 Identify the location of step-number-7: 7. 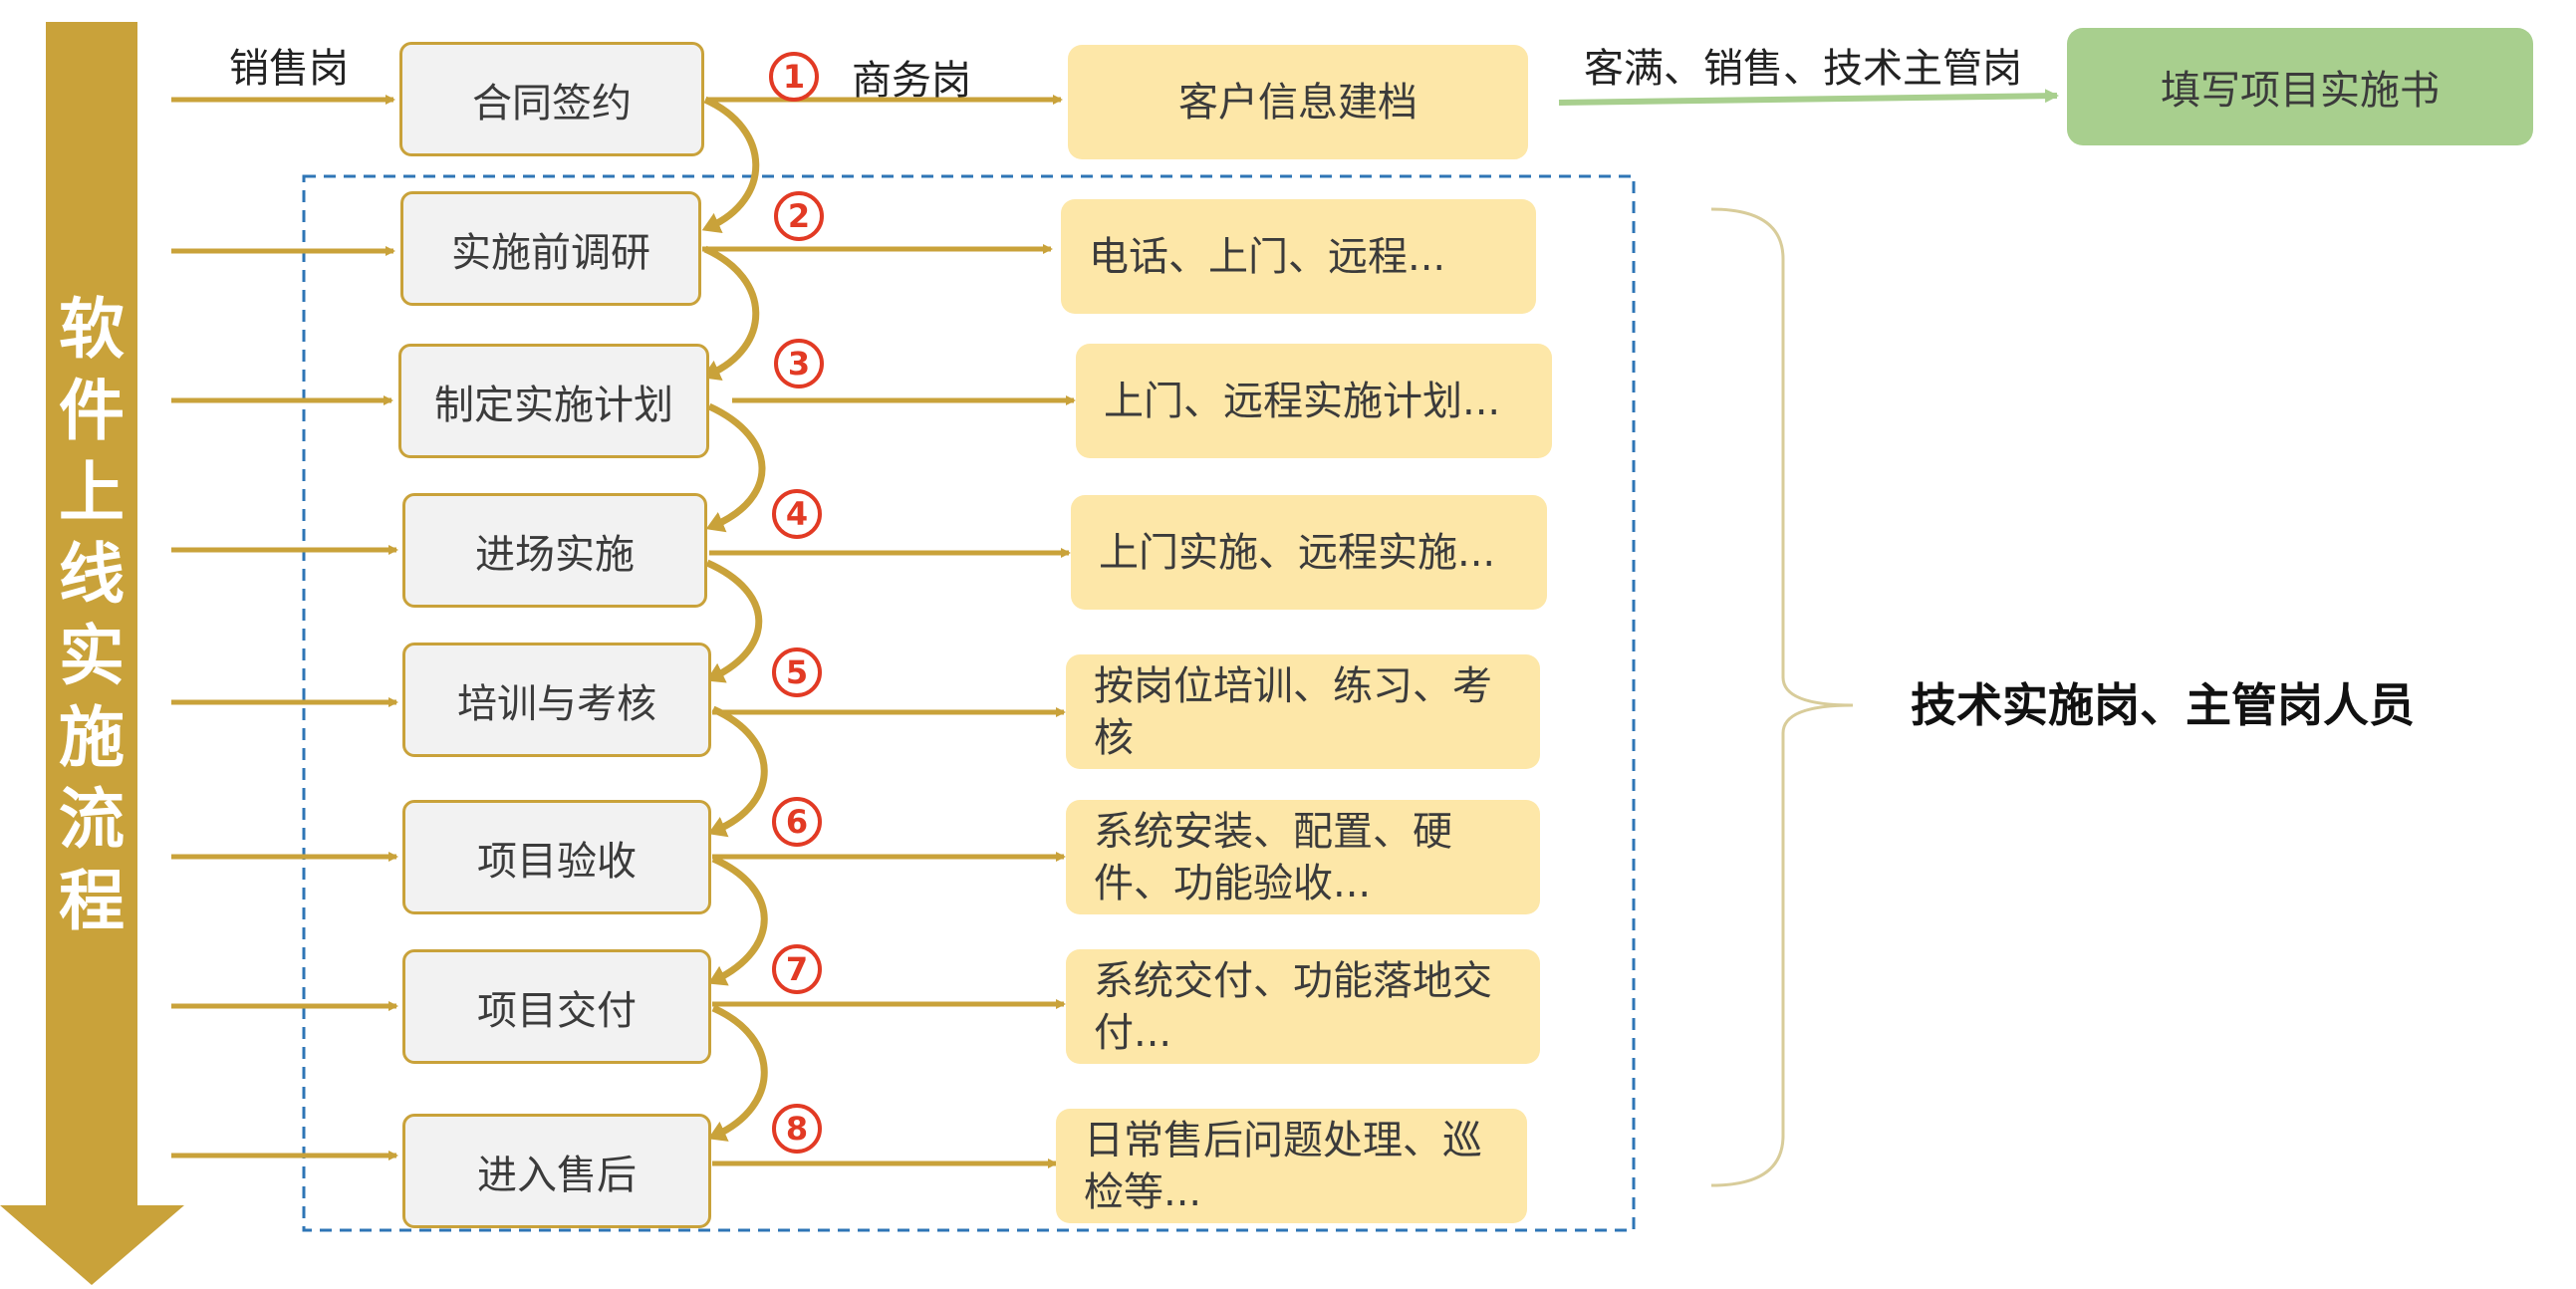
(797, 969).